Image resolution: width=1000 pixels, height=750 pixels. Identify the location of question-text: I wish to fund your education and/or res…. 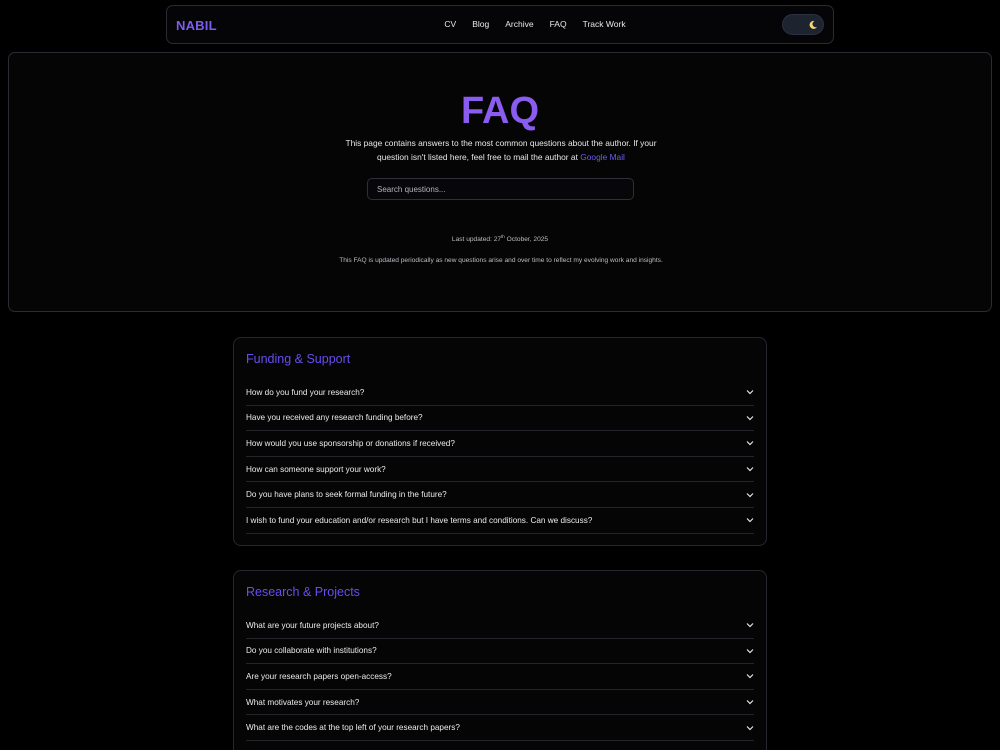
(419, 520).